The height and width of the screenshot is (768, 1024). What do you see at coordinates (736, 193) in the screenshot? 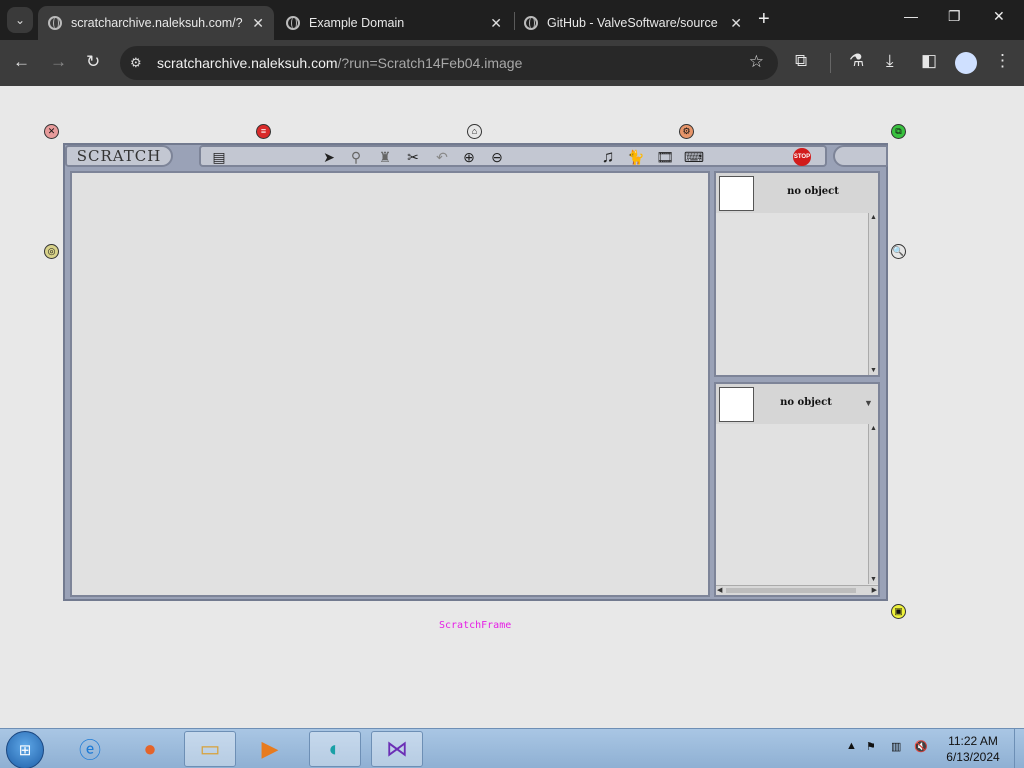
I see `sprite-thumbnail` at bounding box center [736, 193].